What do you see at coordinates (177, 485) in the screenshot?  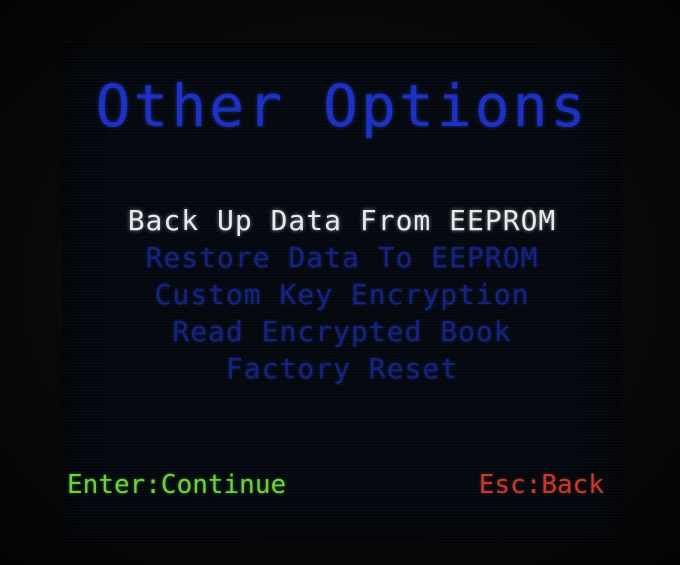 I see `enter-continue-hint: Enter:Continue` at bounding box center [177, 485].